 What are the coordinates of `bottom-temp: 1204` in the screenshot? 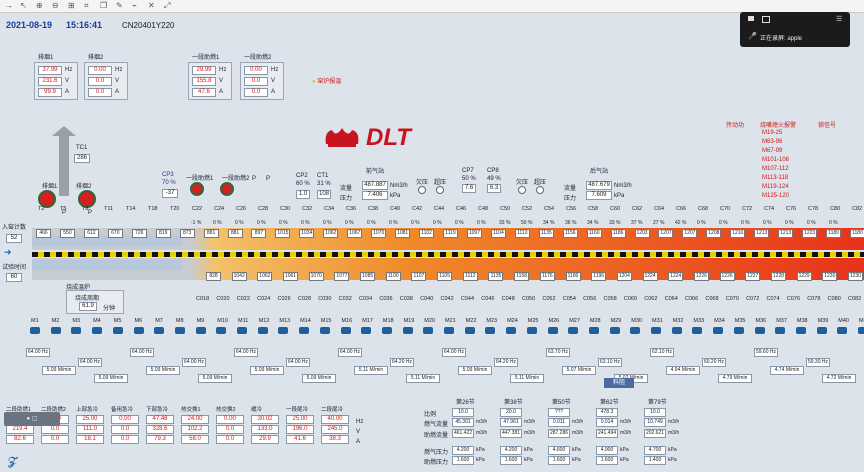 It's located at (624, 276).